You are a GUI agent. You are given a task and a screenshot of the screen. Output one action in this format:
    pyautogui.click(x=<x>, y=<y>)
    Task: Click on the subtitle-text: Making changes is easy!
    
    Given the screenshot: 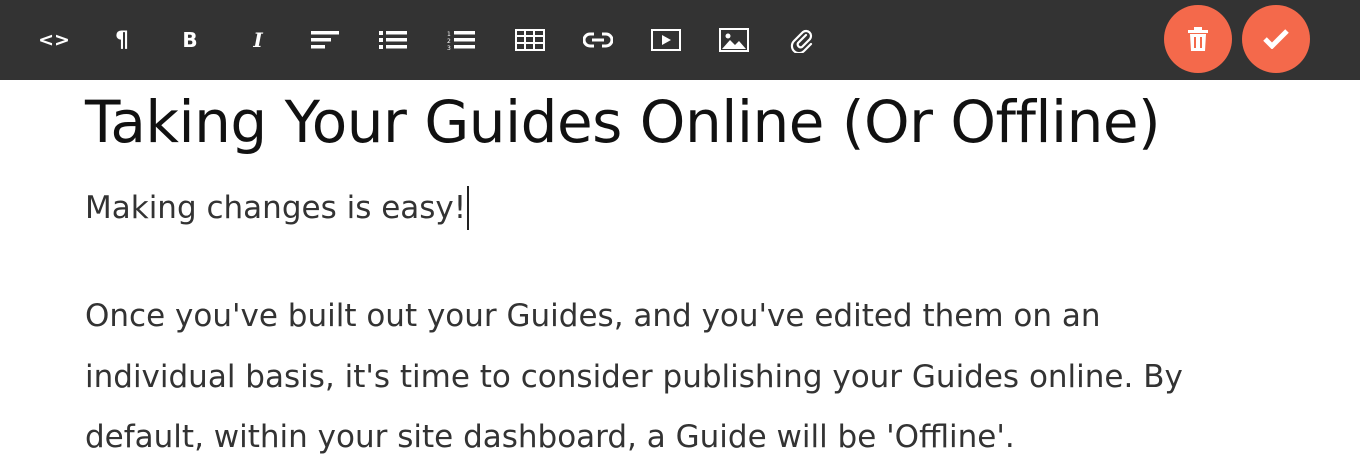 What is the action you would take?
    pyautogui.click(x=276, y=208)
    